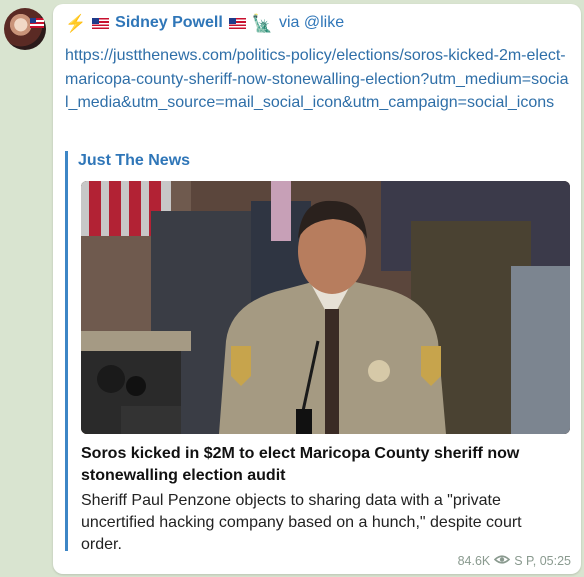  I want to click on eye-icon, so click(502, 561).